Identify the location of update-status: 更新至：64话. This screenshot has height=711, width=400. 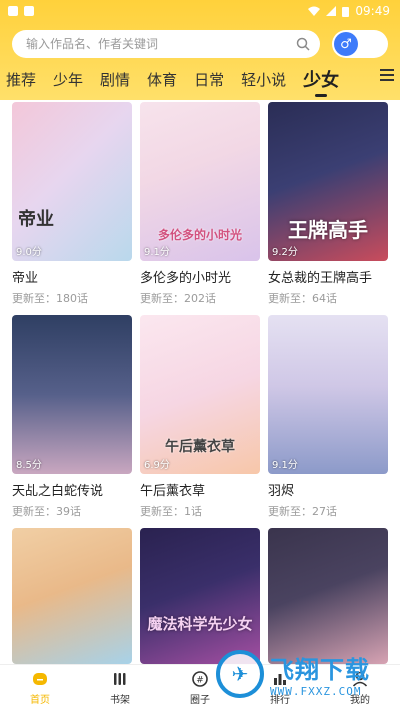
(302, 298).